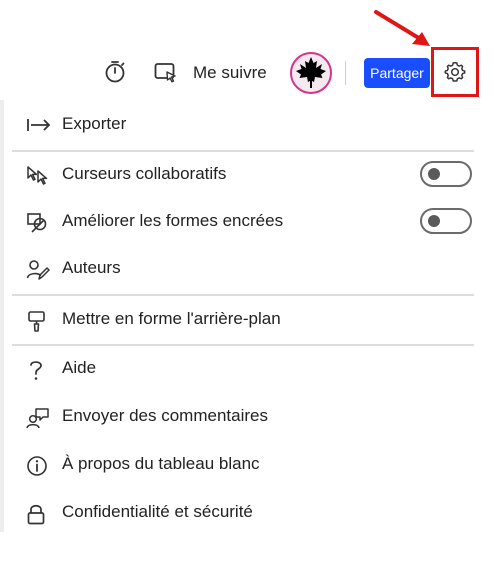  What do you see at coordinates (157, 511) in the screenshot?
I see `menu-item-label: Confidentialité et sécurité` at bounding box center [157, 511].